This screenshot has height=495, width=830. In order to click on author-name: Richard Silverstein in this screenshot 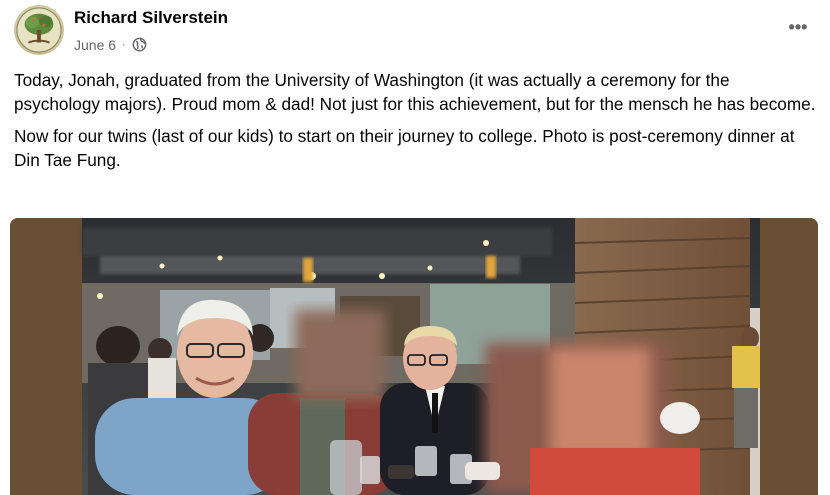, I will do `click(151, 18)`.